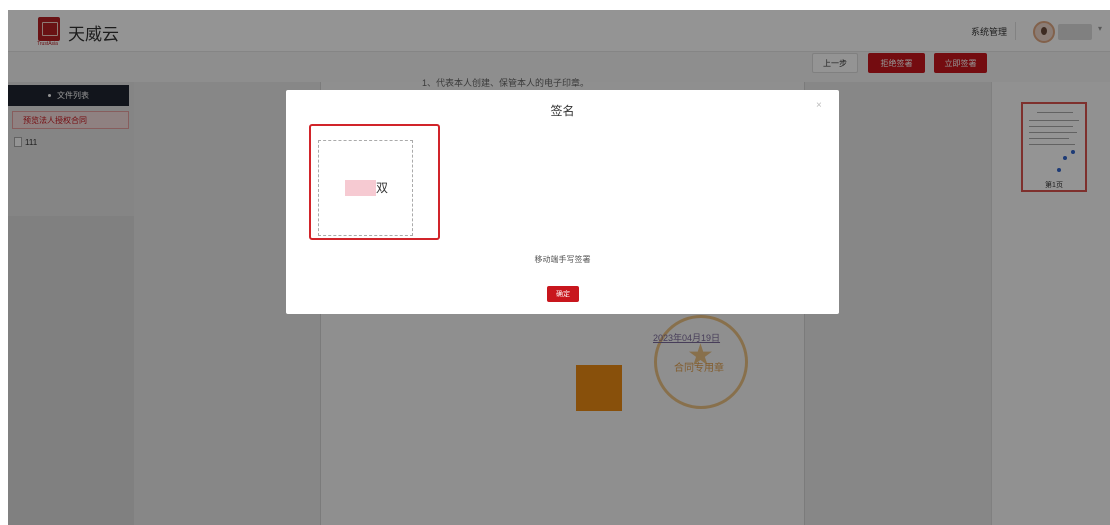  Describe the element at coordinates (382, 188) in the screenshot. I see `signature-char: 双` at that location.